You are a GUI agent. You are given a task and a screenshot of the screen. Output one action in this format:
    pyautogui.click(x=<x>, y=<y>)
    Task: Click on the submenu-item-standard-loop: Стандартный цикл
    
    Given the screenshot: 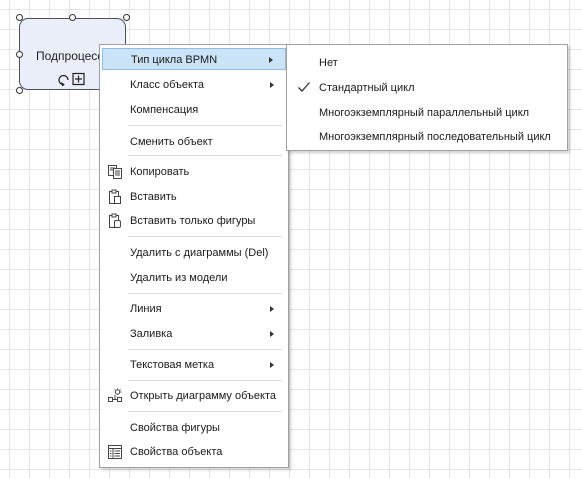 What is the action you would take?
    pyautogui.click(x=427, y=88)
    